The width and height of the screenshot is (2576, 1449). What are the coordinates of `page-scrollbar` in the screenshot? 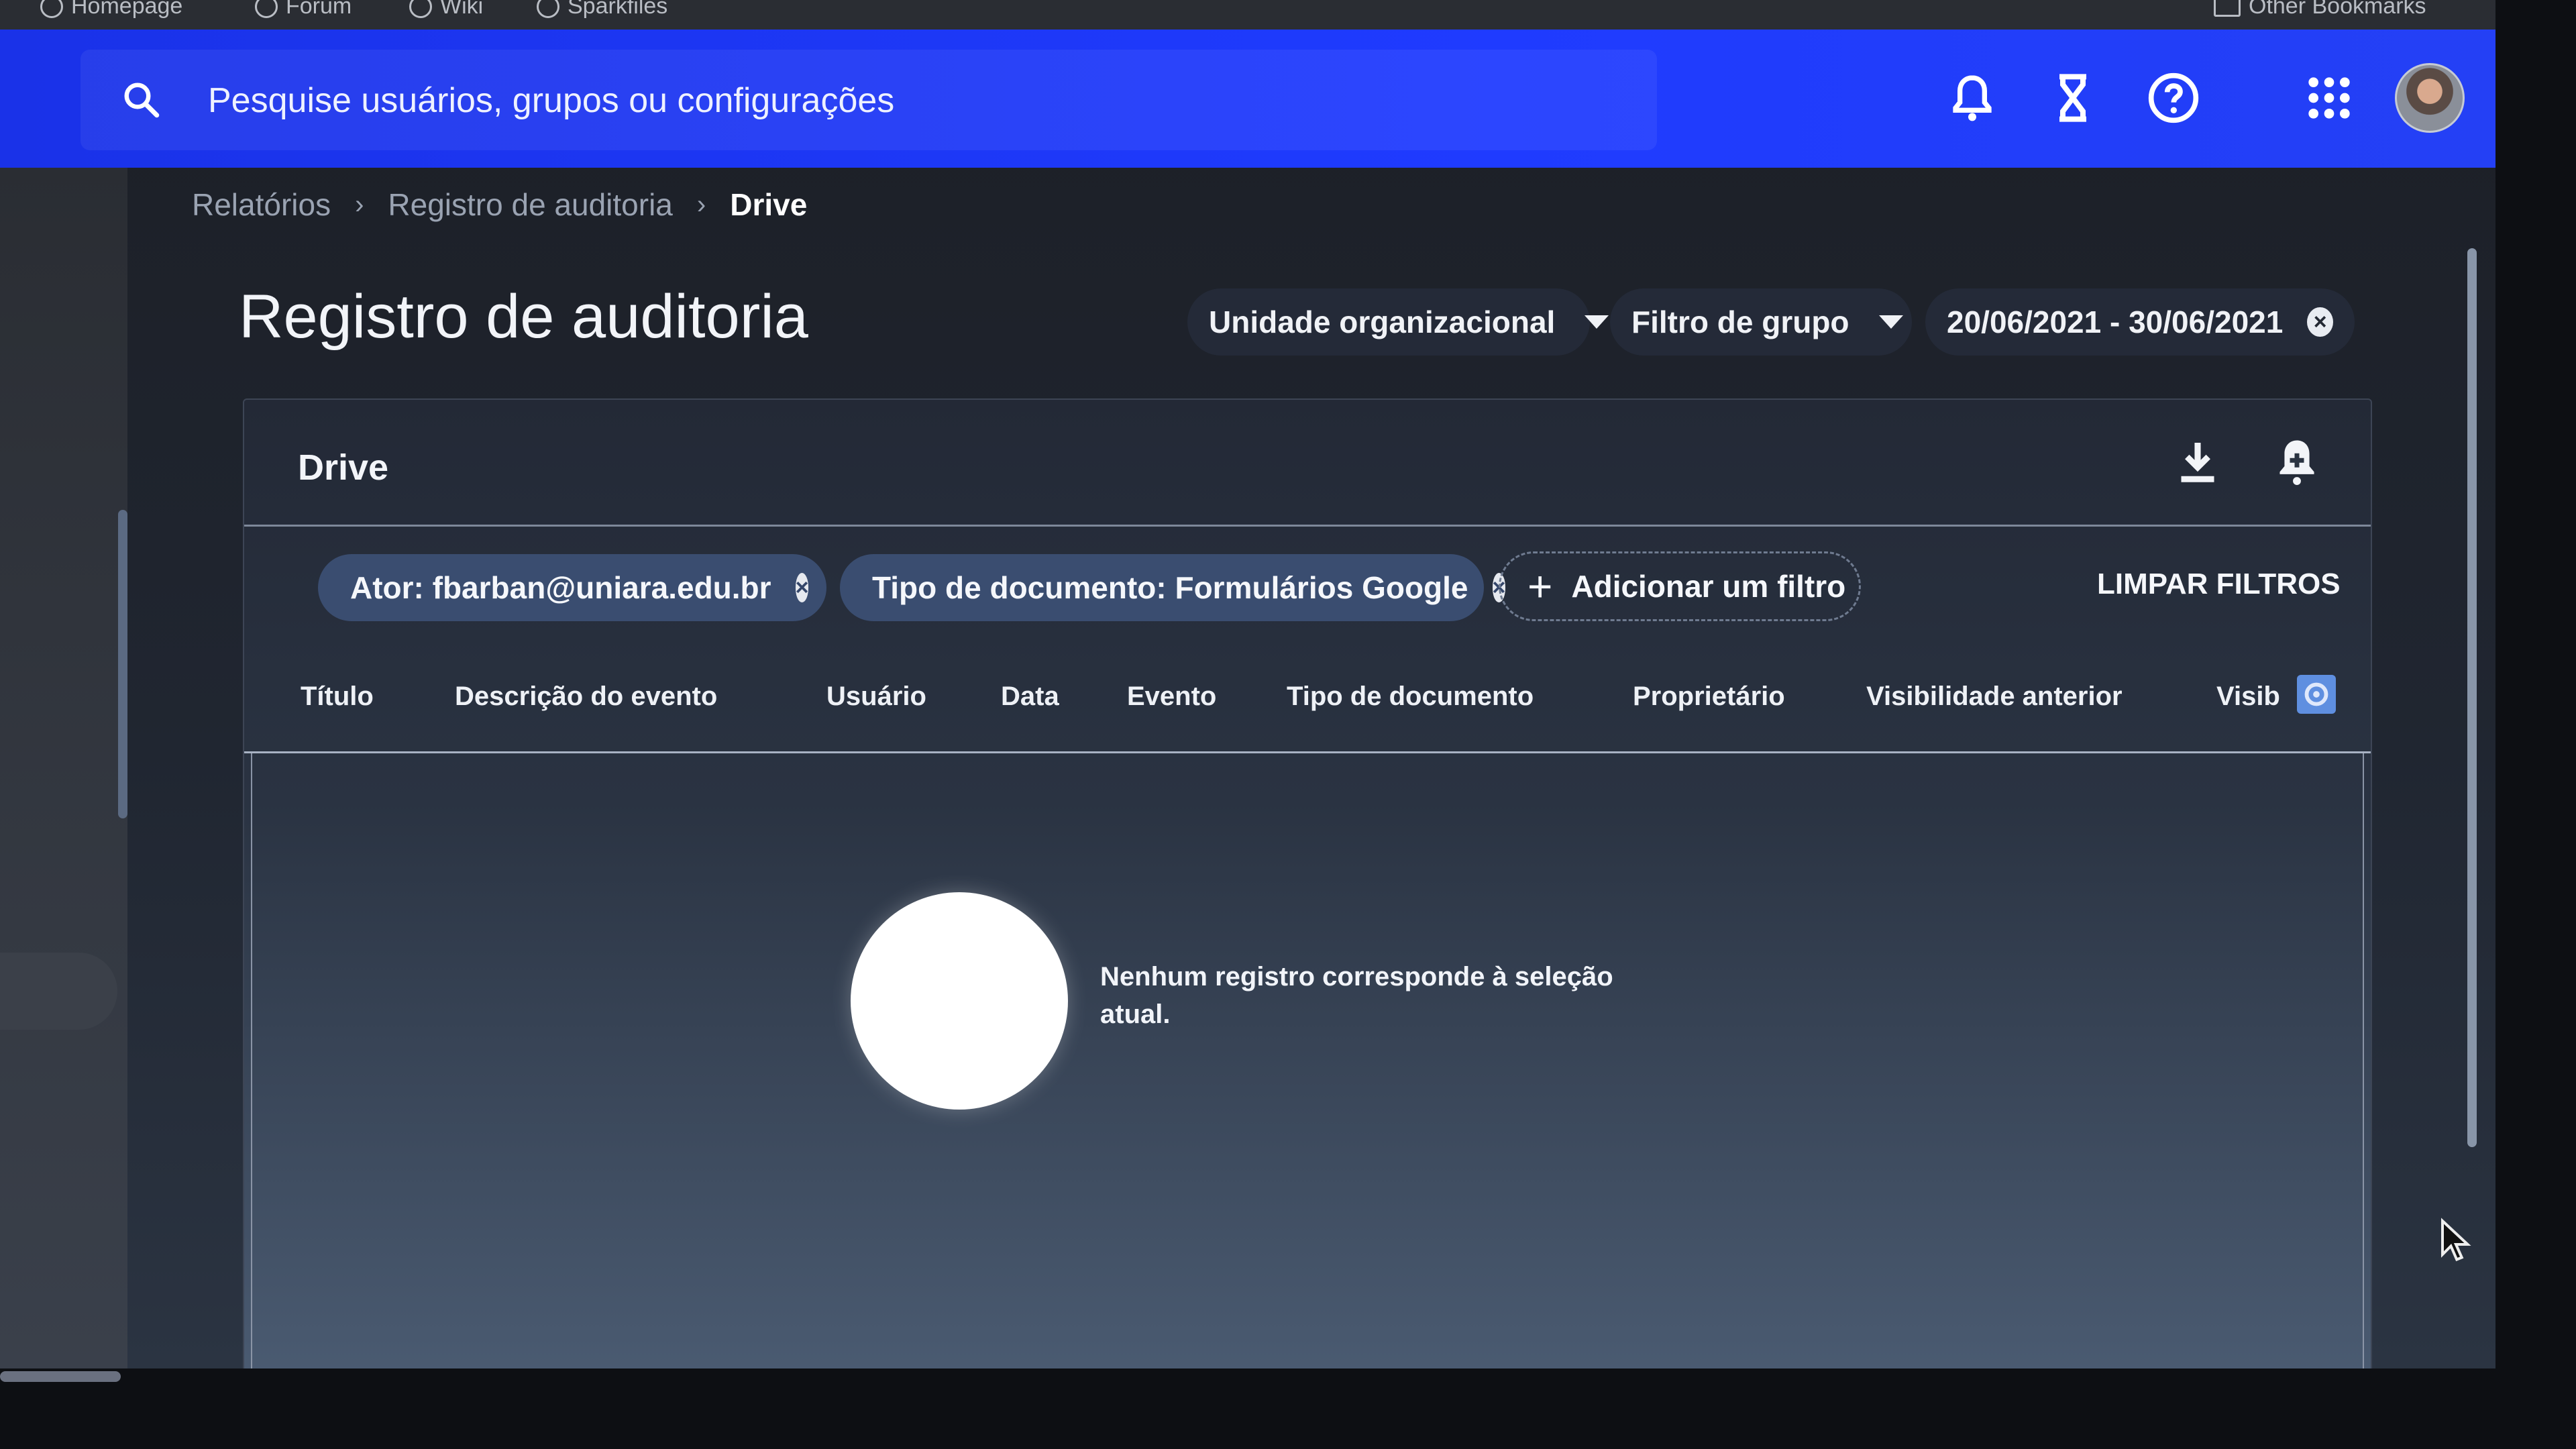 It's located at (2472, 697).